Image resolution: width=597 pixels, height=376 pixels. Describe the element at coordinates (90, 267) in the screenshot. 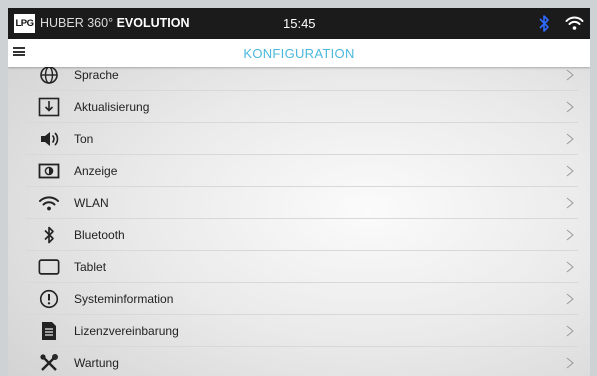

I see `settings-item-label: Tablet` at that location.